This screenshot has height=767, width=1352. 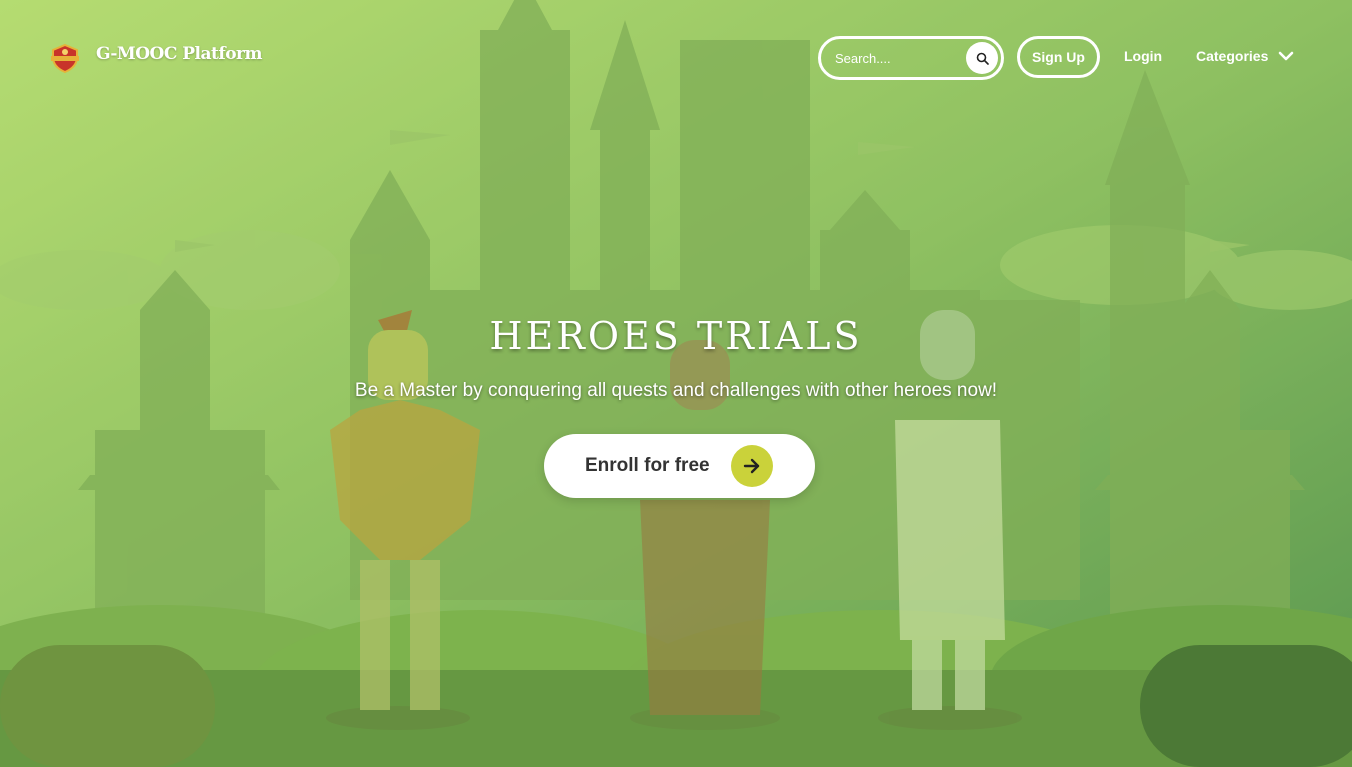 What do you see at coordinates (900, 58) in the screenshot?
I see `search-input` at bounding box center [900, 58].